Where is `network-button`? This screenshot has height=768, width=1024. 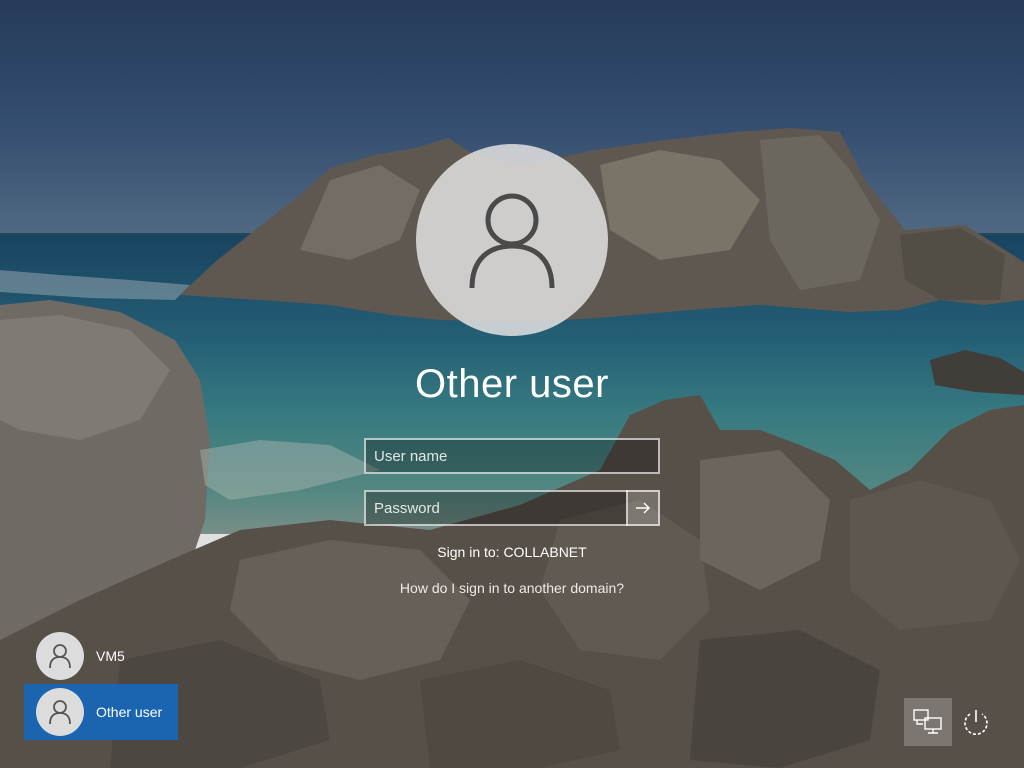 network-button is located at coordinates (928, 722).